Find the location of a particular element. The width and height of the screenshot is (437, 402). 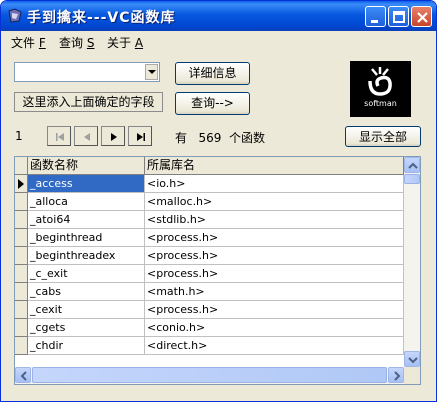

scroll-left-button is located at coordinates (23, 375).